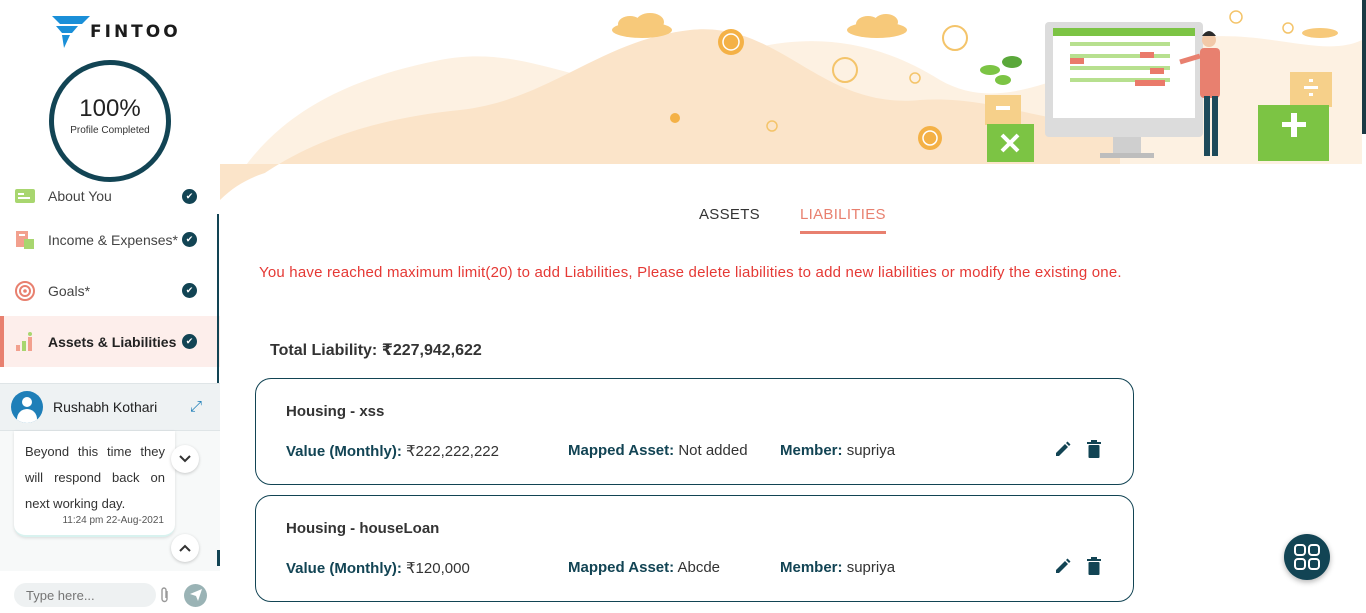 The height and width of the screenshot is (613, 1366). I want to click on grid-icon, so click(1307, 557).